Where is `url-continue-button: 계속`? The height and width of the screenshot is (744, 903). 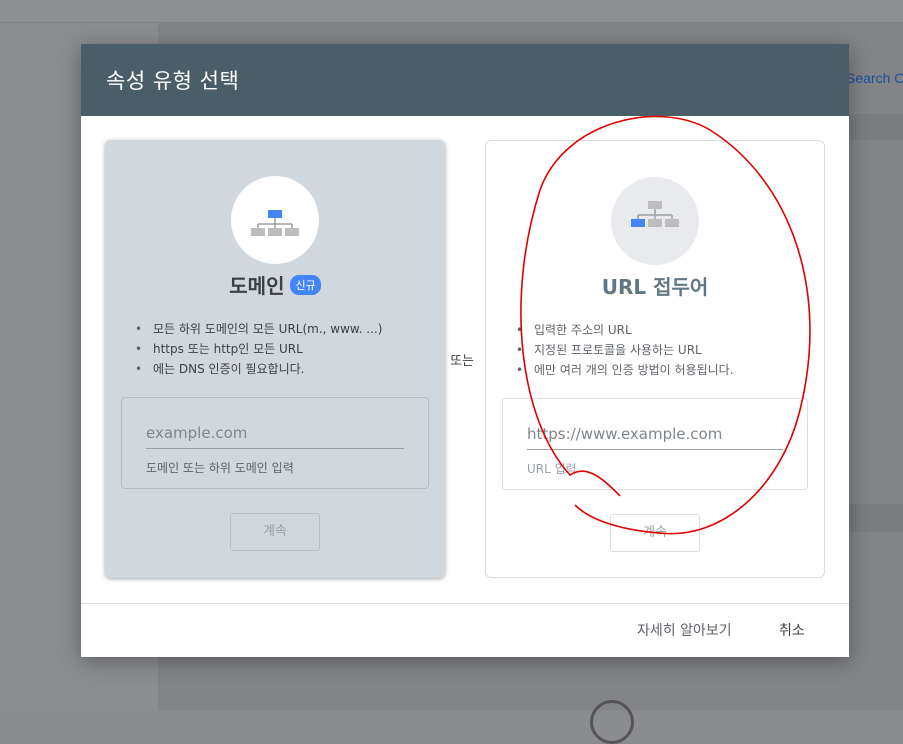 url-continue-button: 계속 is located at coordinates (655, 533).